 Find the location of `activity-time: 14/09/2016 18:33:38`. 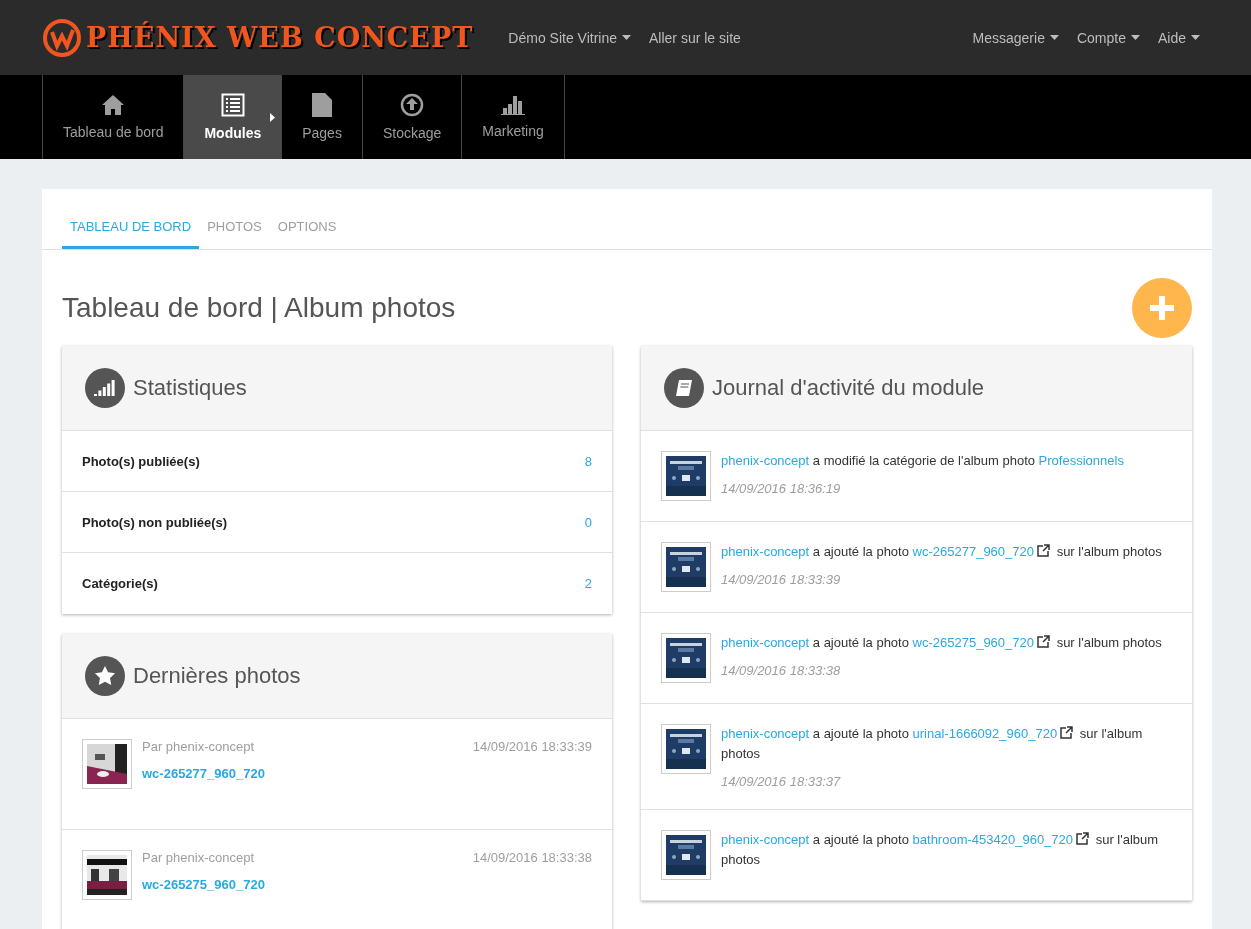

activity-time: 14/09/2016 18:33:38 is located at coordinates (781, 670).